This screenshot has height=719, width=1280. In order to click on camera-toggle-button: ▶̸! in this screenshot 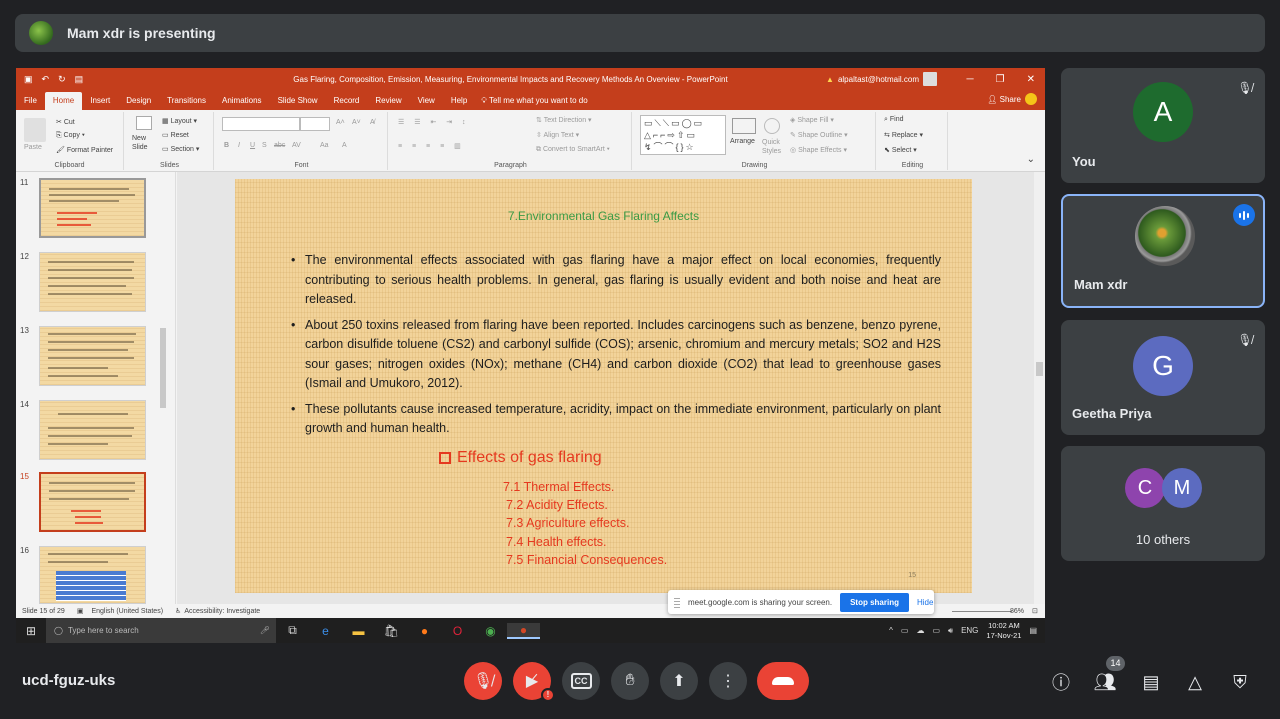, I will do `click(534, 682)`.